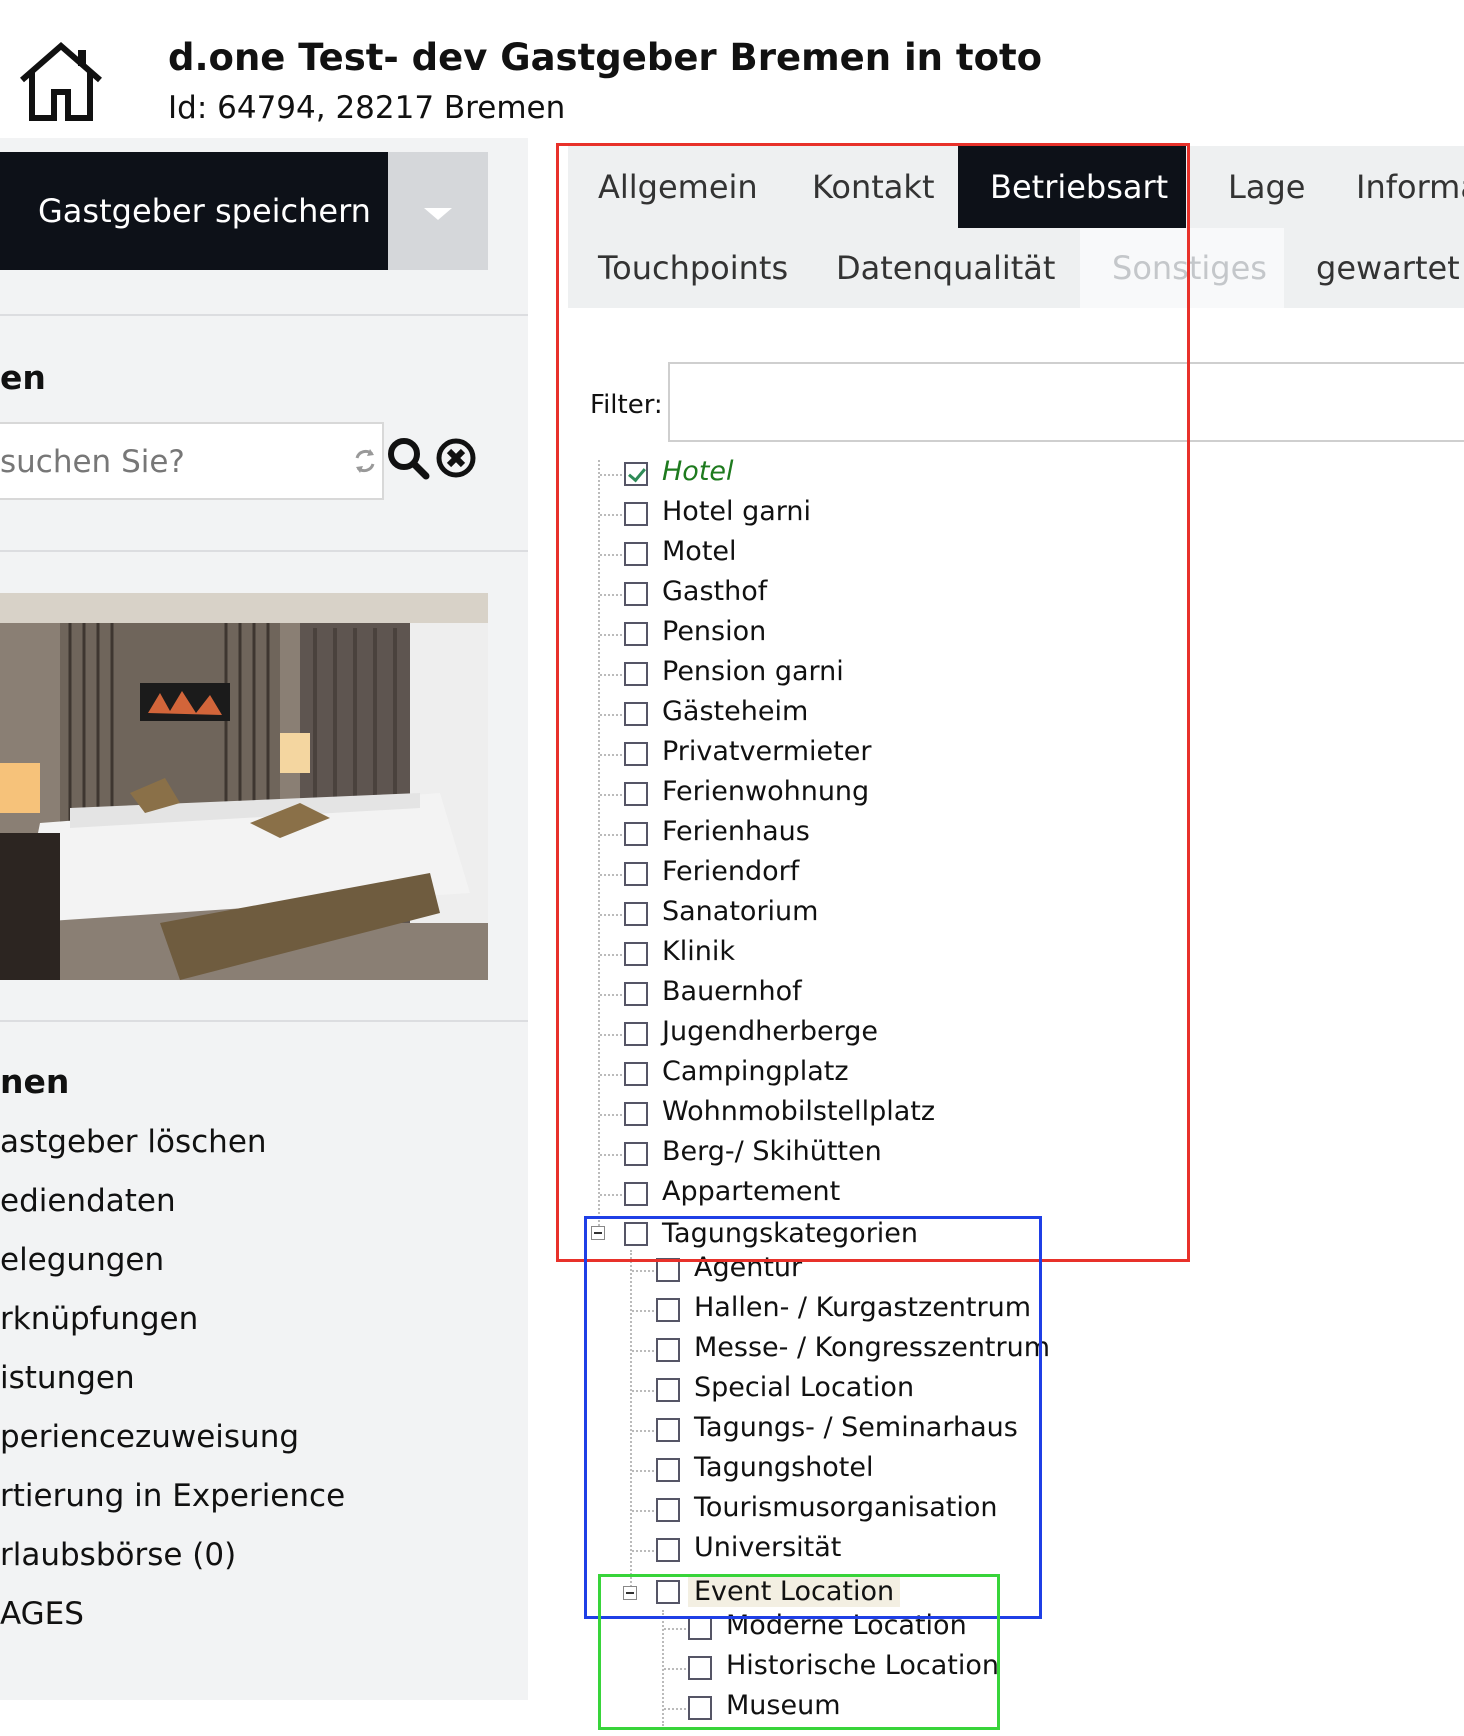  What do you see at coordinates (845, 1507) in the screenshot?
I see `node-label-tourismusorganisation: Tourismusorganisation` at bounding box center [845, 1507].